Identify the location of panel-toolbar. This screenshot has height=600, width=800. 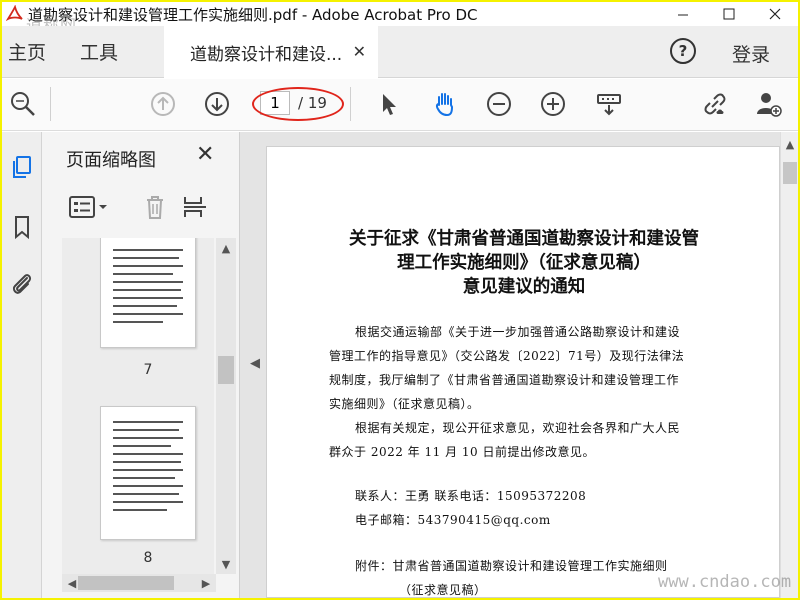
(152, 208).